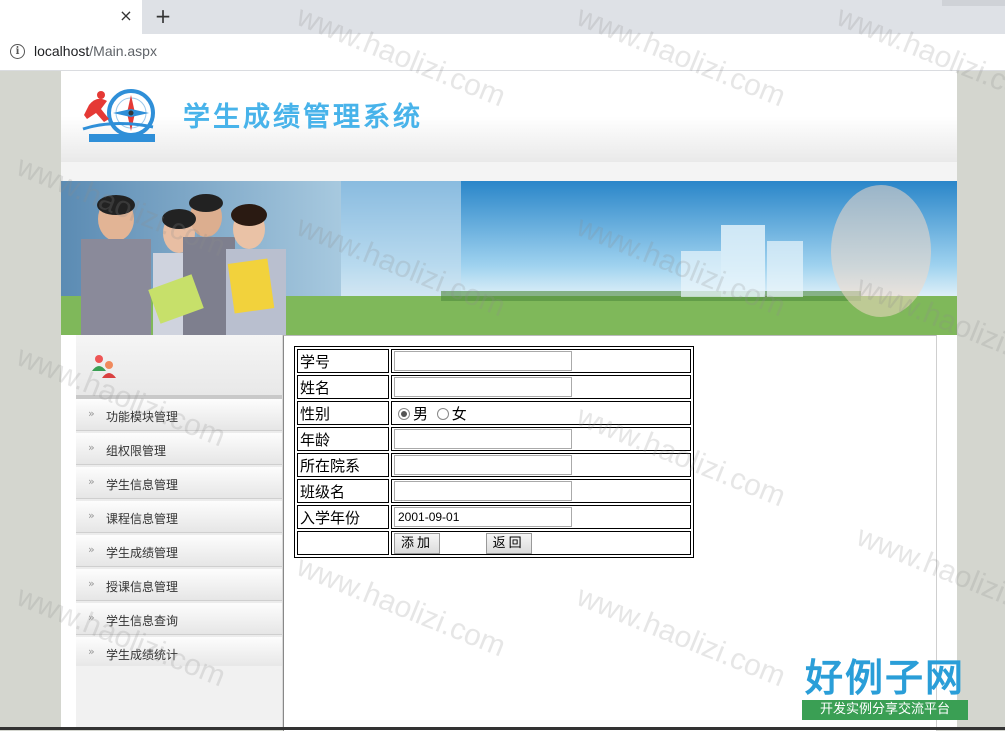 The image size is (1005, 731). What do you see at coordinates (142, 553) in the screenshot?
I see `sidebar-item-label: 学生成绩管理` at bounding box center [142, 553].